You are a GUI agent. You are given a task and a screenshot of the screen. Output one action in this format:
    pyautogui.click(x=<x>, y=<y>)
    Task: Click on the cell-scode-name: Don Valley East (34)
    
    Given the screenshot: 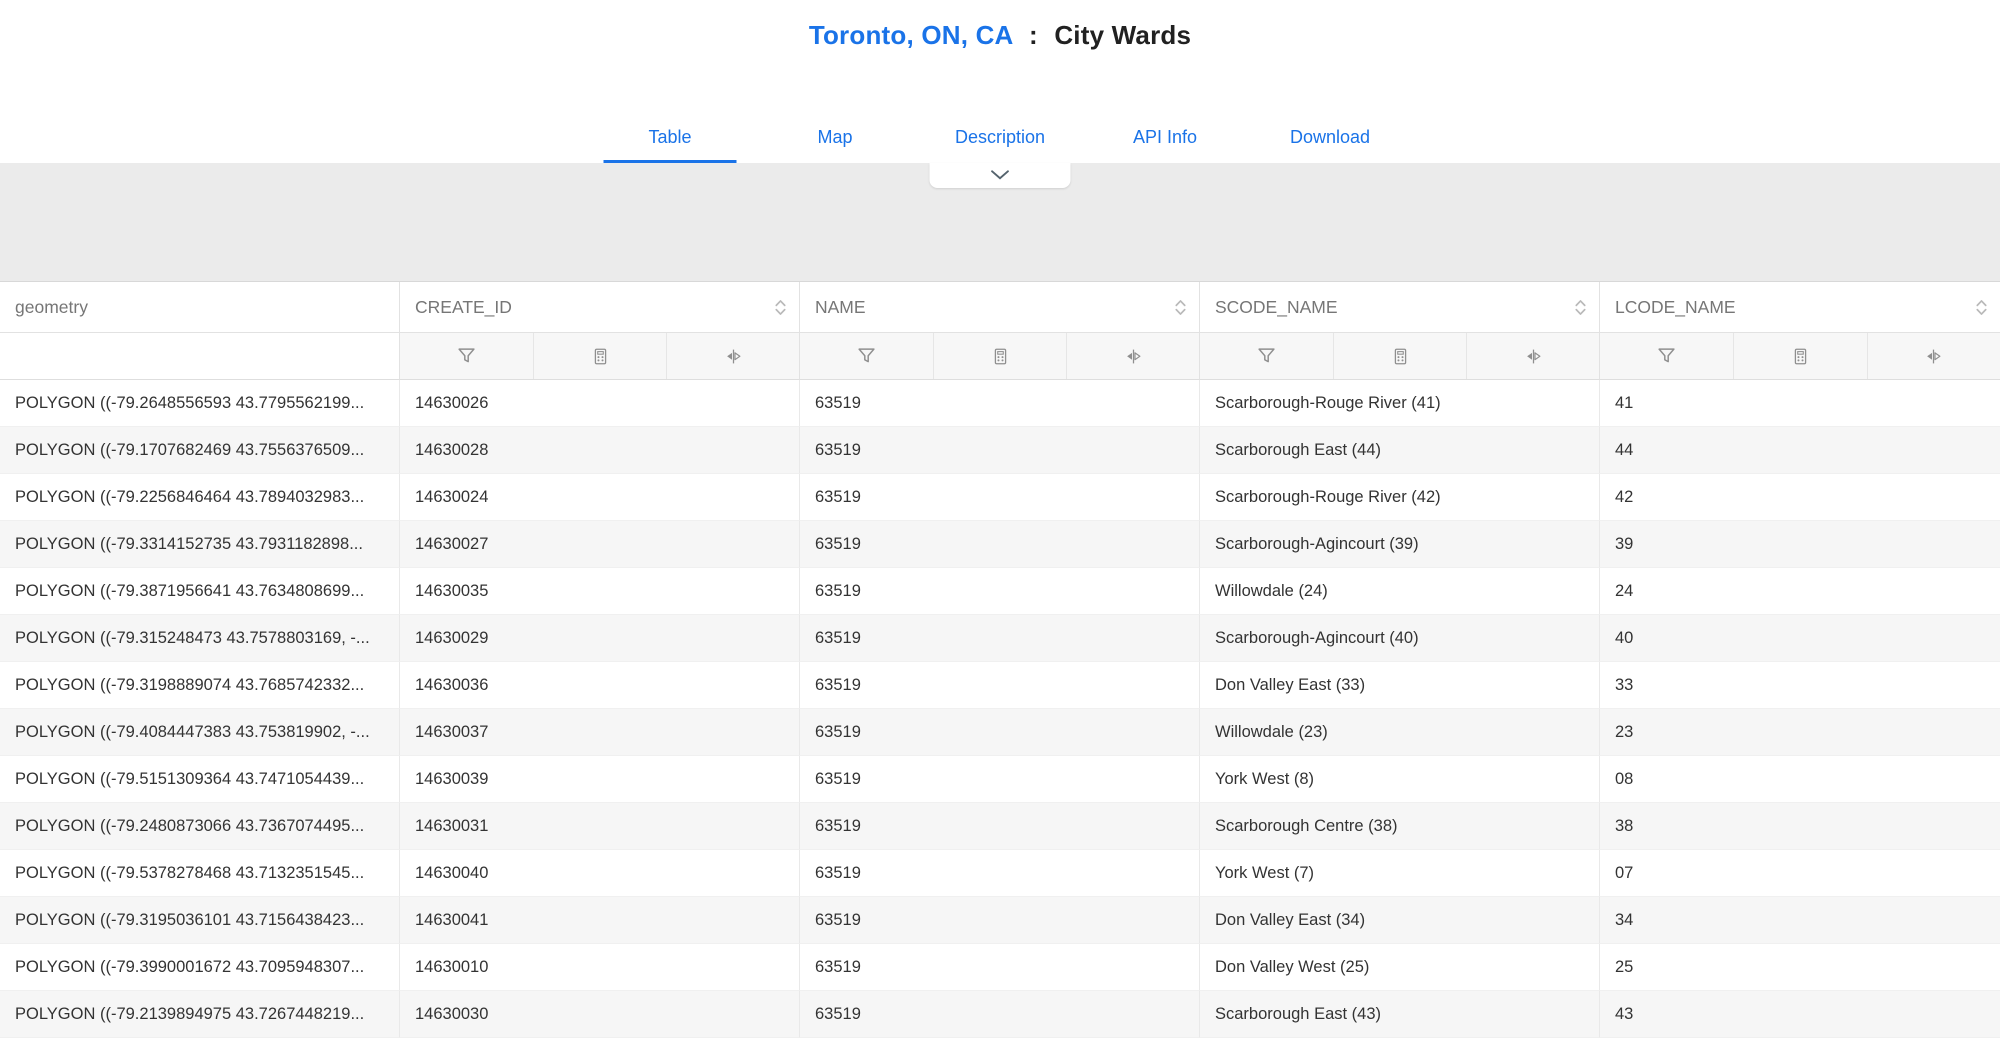 What is the action you would take?
    pyautogui.click(x=1400, y=920)
    